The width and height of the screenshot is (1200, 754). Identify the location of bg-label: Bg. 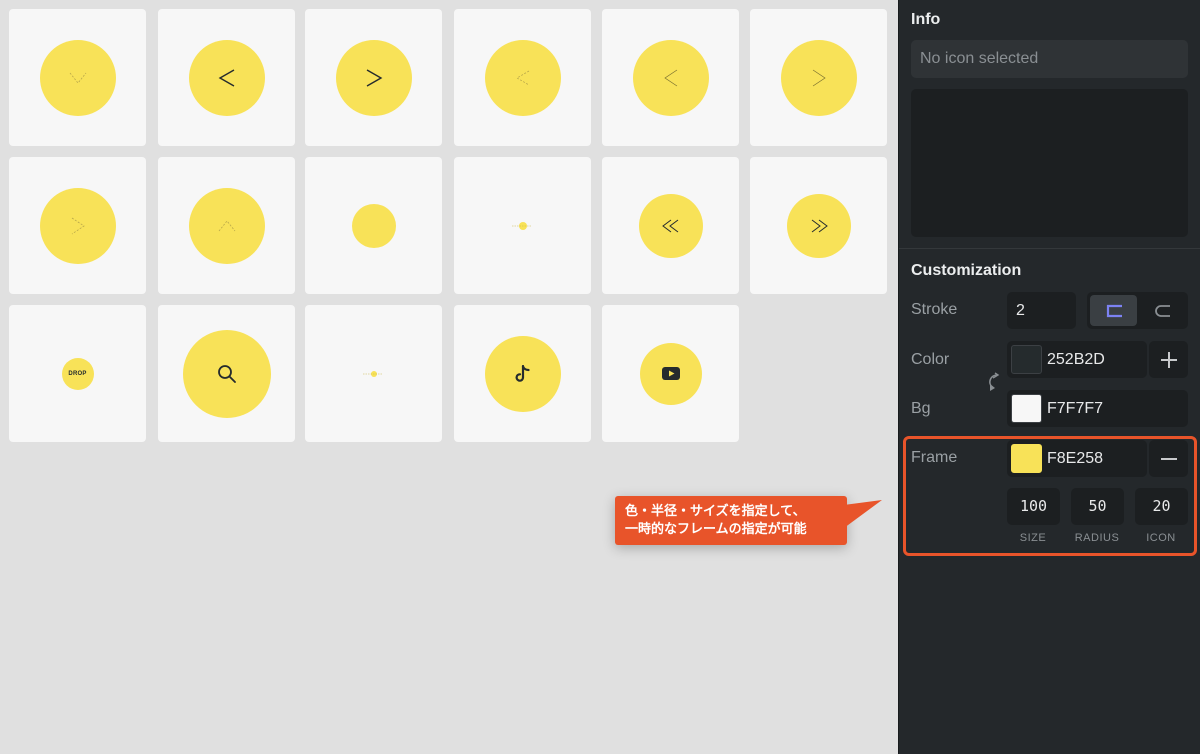
(921, 408).